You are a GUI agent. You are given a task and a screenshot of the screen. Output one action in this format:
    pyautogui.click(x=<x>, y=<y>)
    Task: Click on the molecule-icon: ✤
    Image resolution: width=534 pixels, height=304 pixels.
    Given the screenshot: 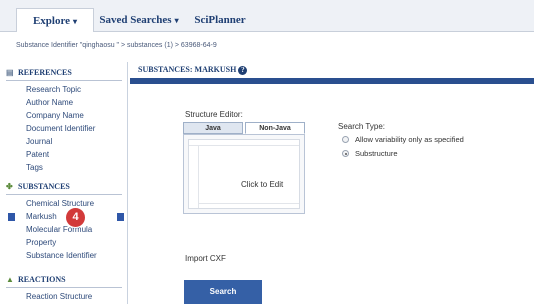 What is the action you would take?
    pyautogui.click(x=9, y=186)
    